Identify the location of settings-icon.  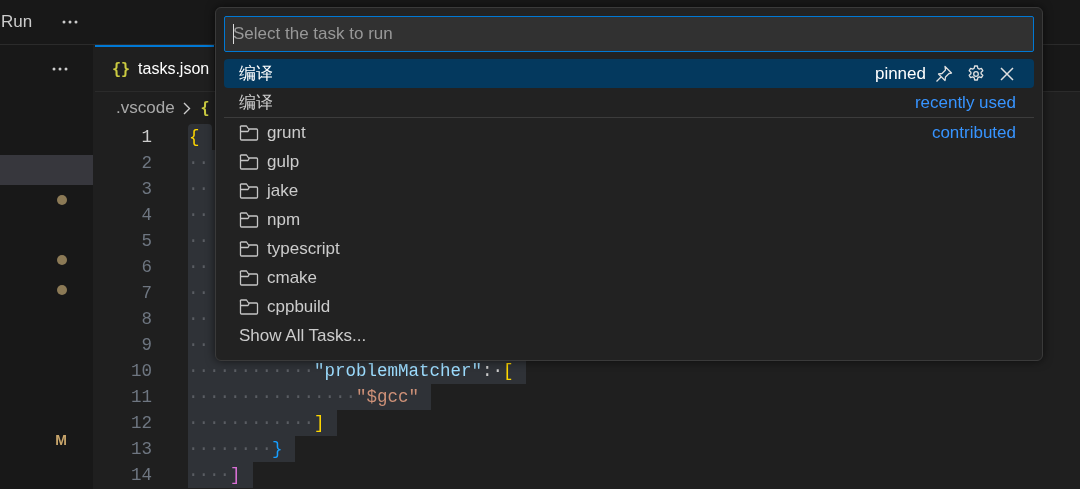
(976, 73).